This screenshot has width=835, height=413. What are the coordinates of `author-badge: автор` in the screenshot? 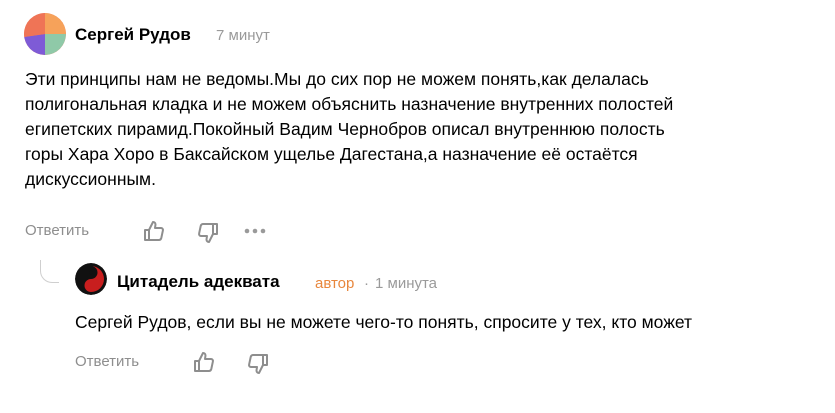 It's located at (335, 283).